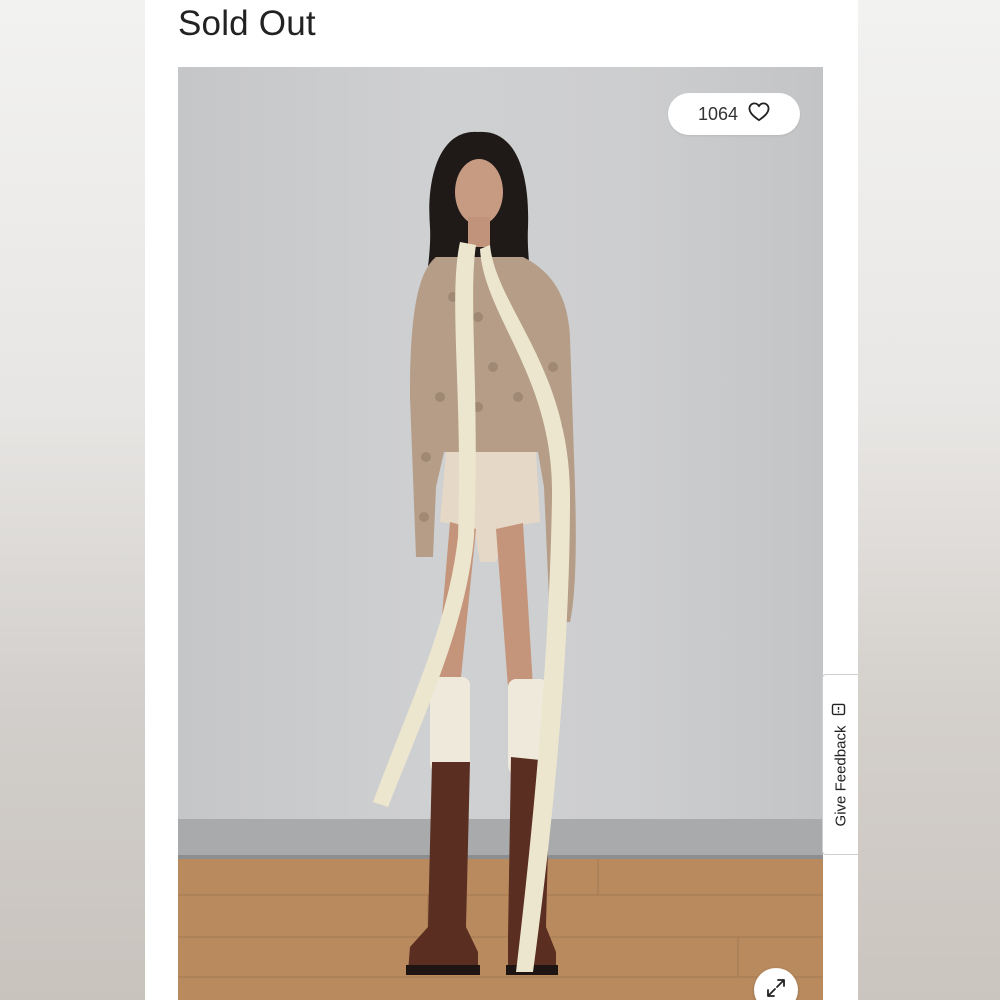 Image resolution: width=1000 pixels, height=1000 pixels. Describe the element at coordinates (929, 500) in the screenshot. I see `right-backdrop` at that location.